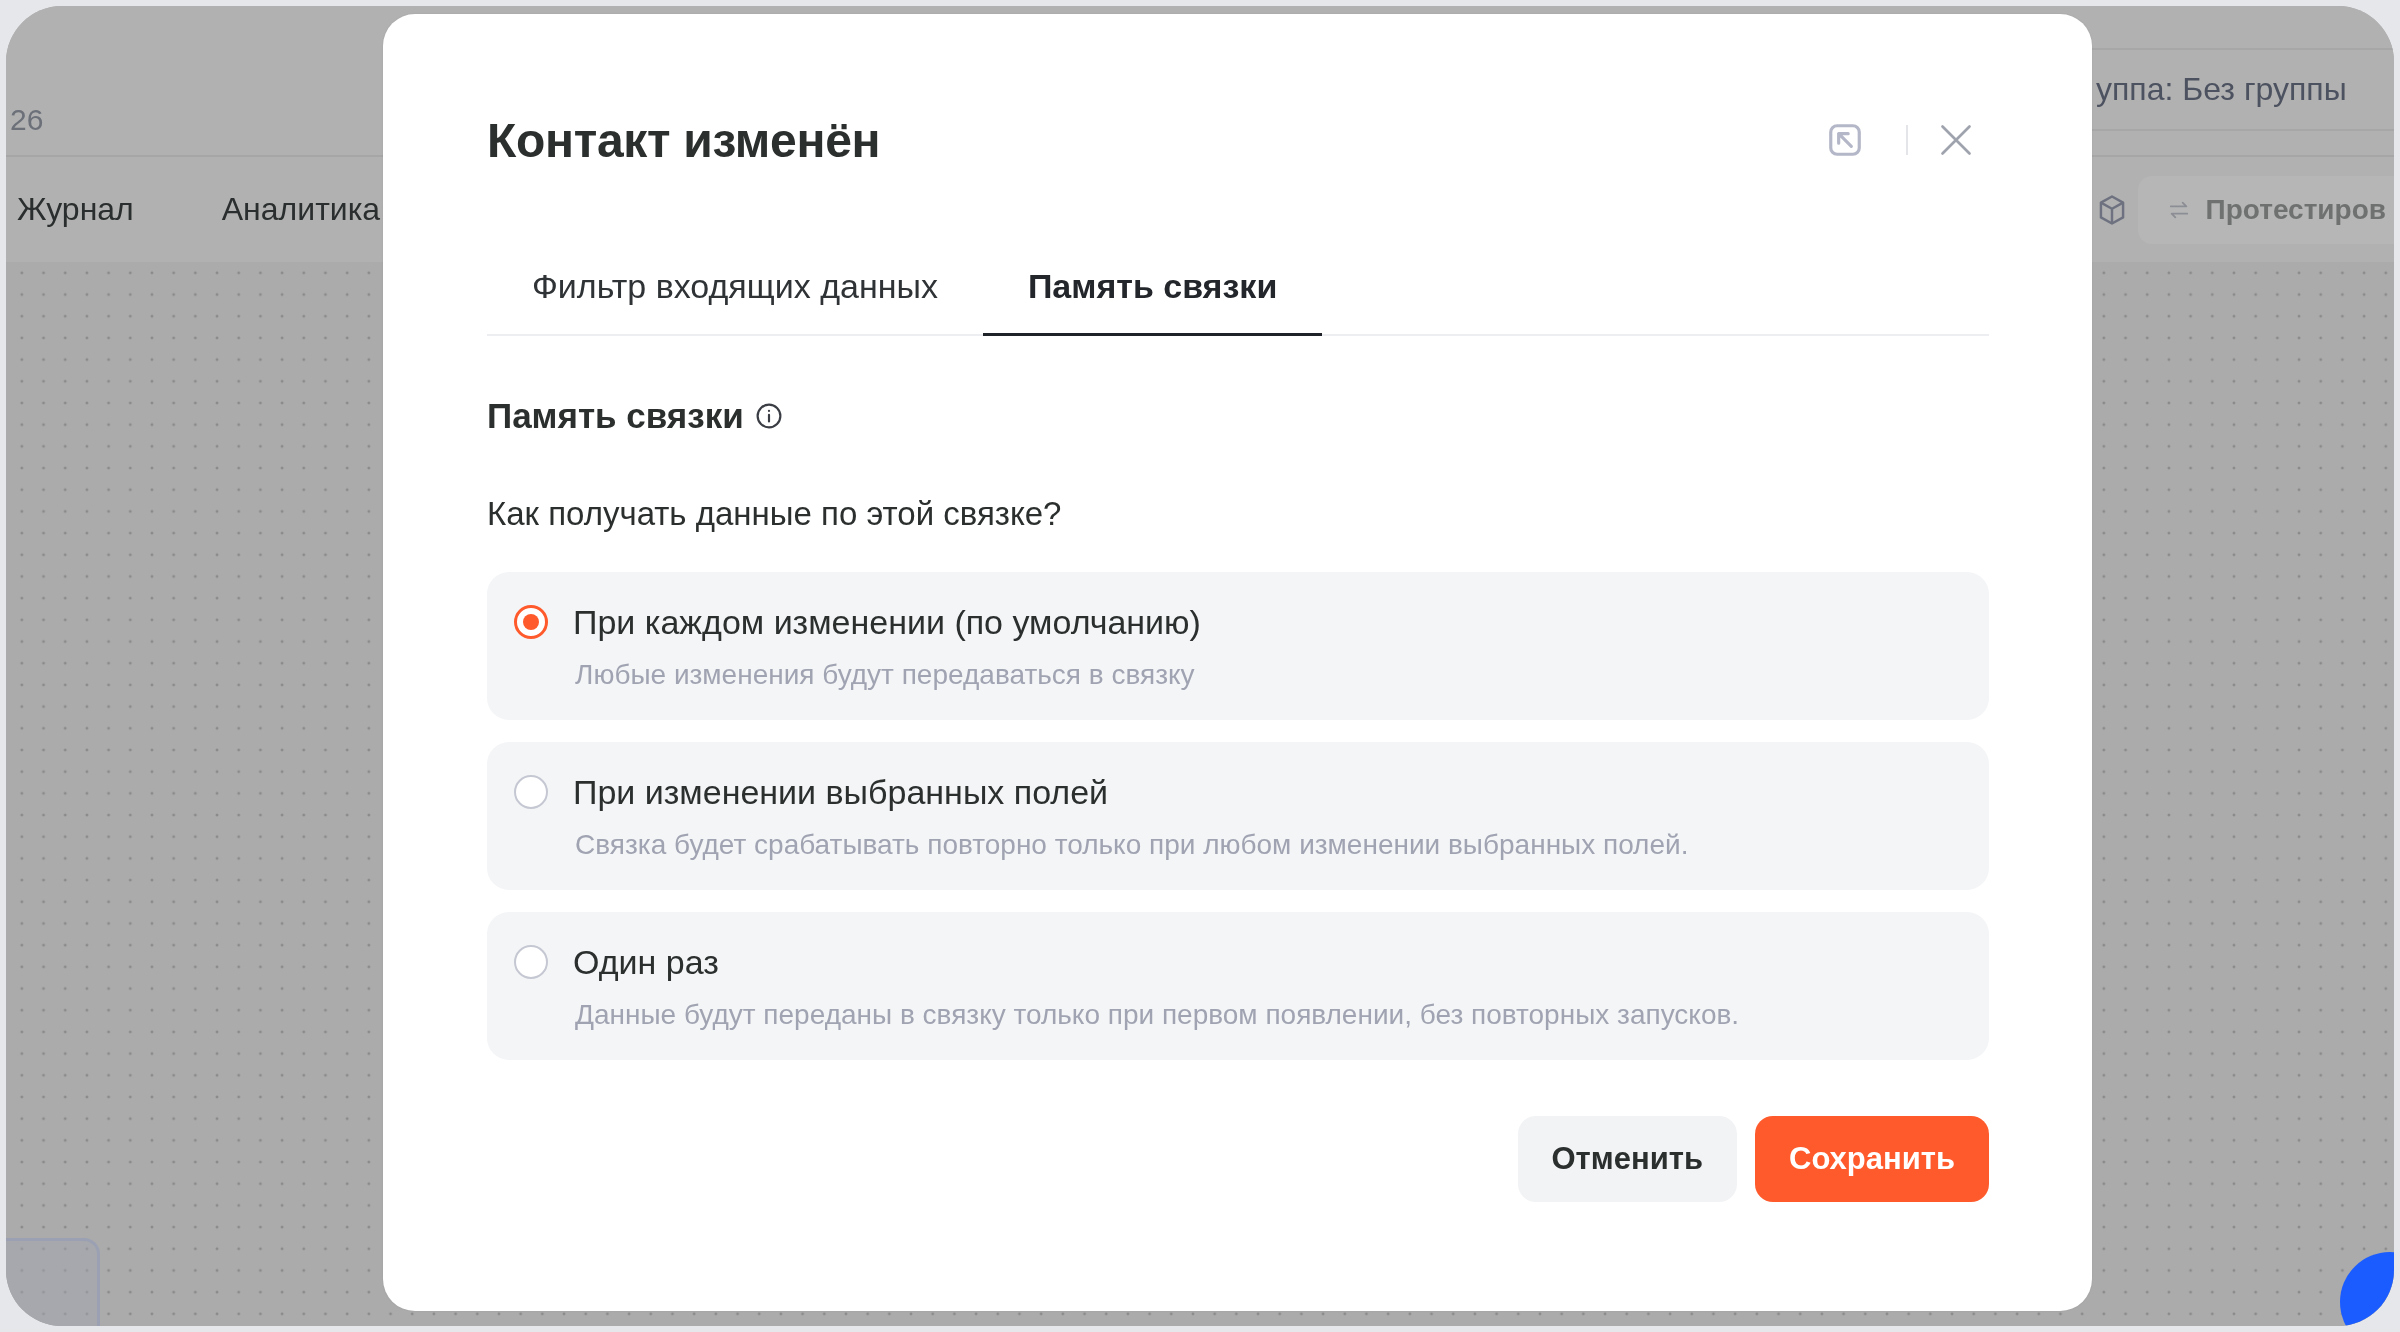 The width and height of the screenshot is (2400, 1332). I want to click on option-label: При изменении выбранных полей, so click(841, 792).